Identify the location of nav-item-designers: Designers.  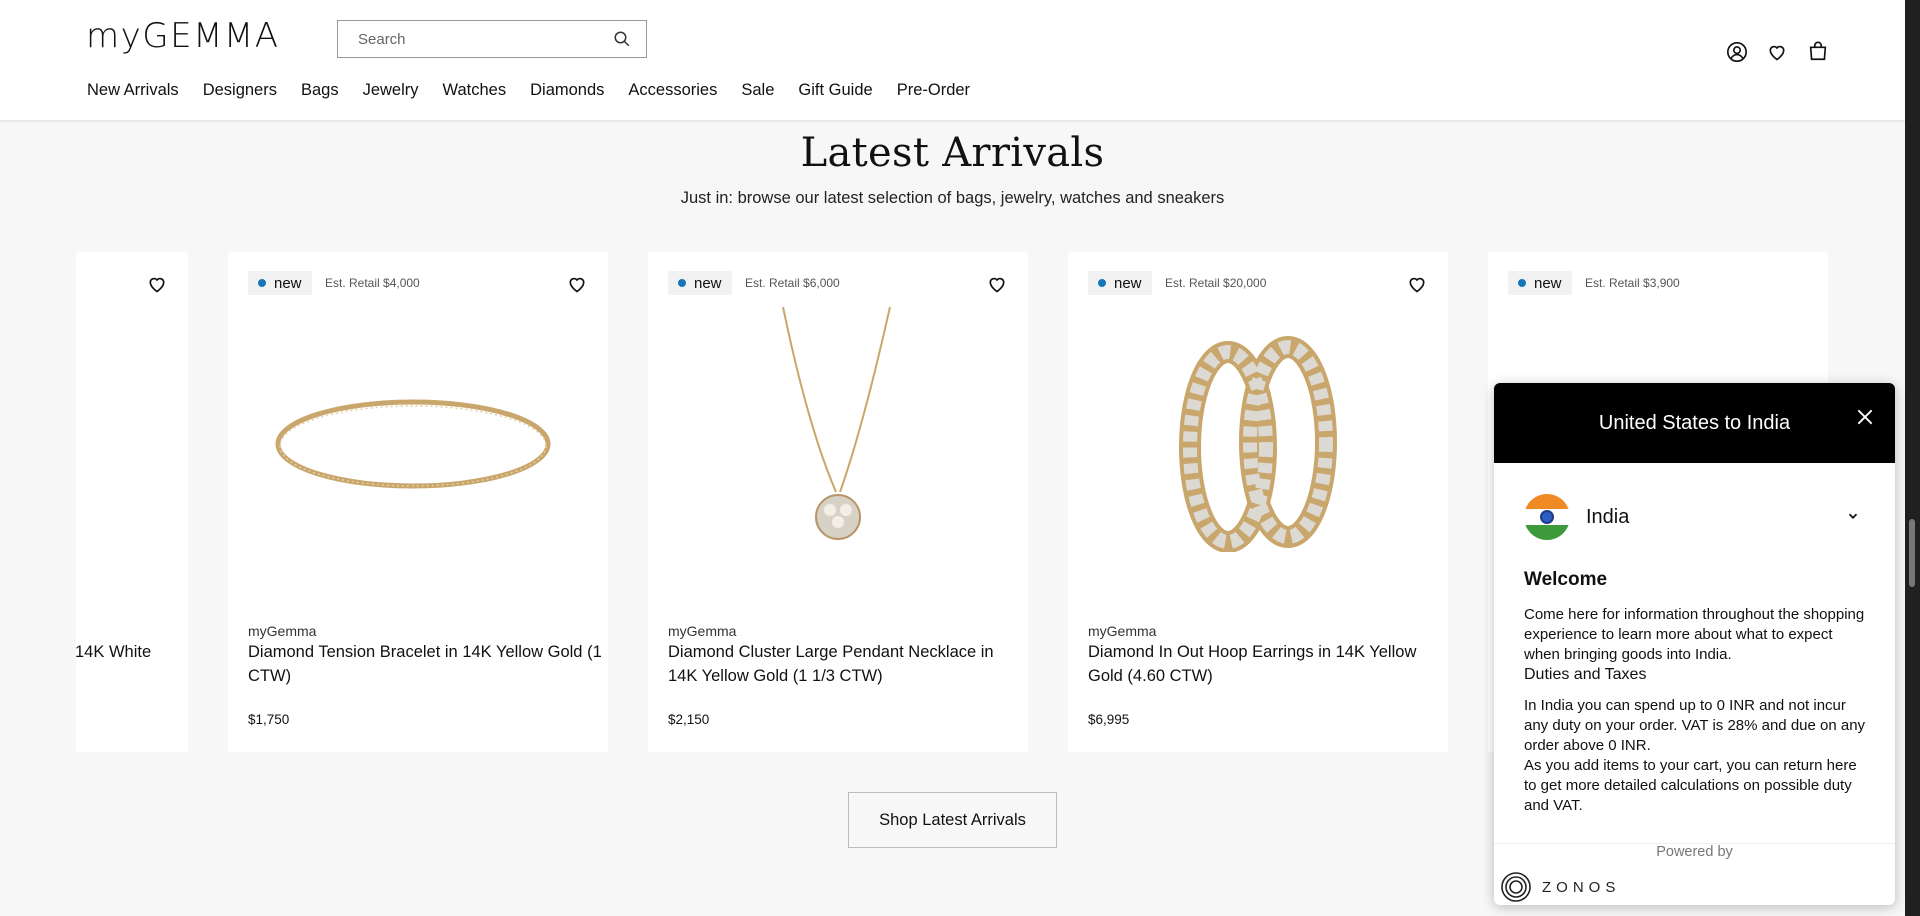
(240, 90).